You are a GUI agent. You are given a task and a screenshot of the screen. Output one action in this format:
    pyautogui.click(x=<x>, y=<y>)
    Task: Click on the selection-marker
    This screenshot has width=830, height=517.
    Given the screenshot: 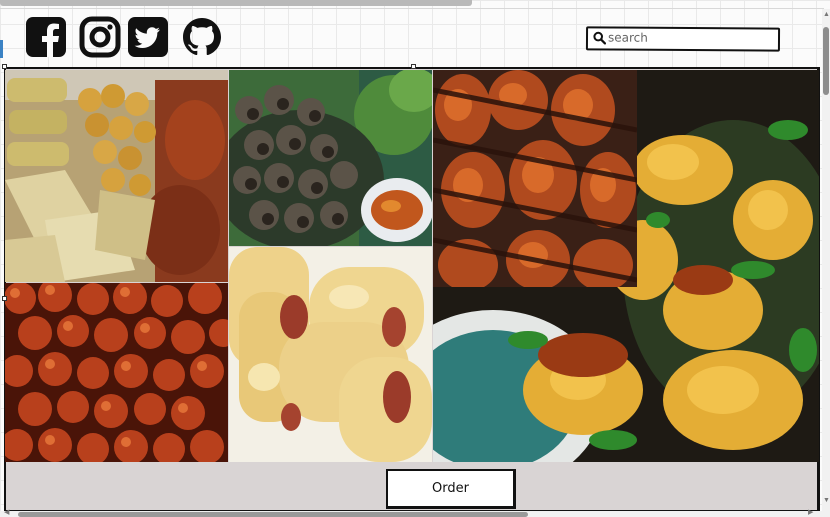 What is the action you would take?
    pyautogui.click(x=1, y=49)
    